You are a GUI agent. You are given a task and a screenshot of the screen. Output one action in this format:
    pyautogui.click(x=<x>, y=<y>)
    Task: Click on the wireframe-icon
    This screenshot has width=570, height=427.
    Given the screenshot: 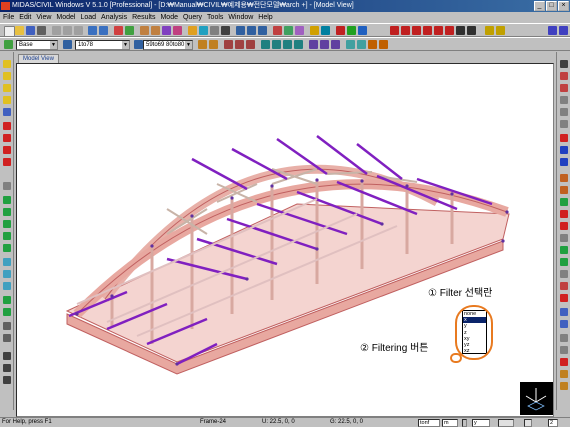 What is the action you would take?
    pyautogui.click(x=460, y=30)
    